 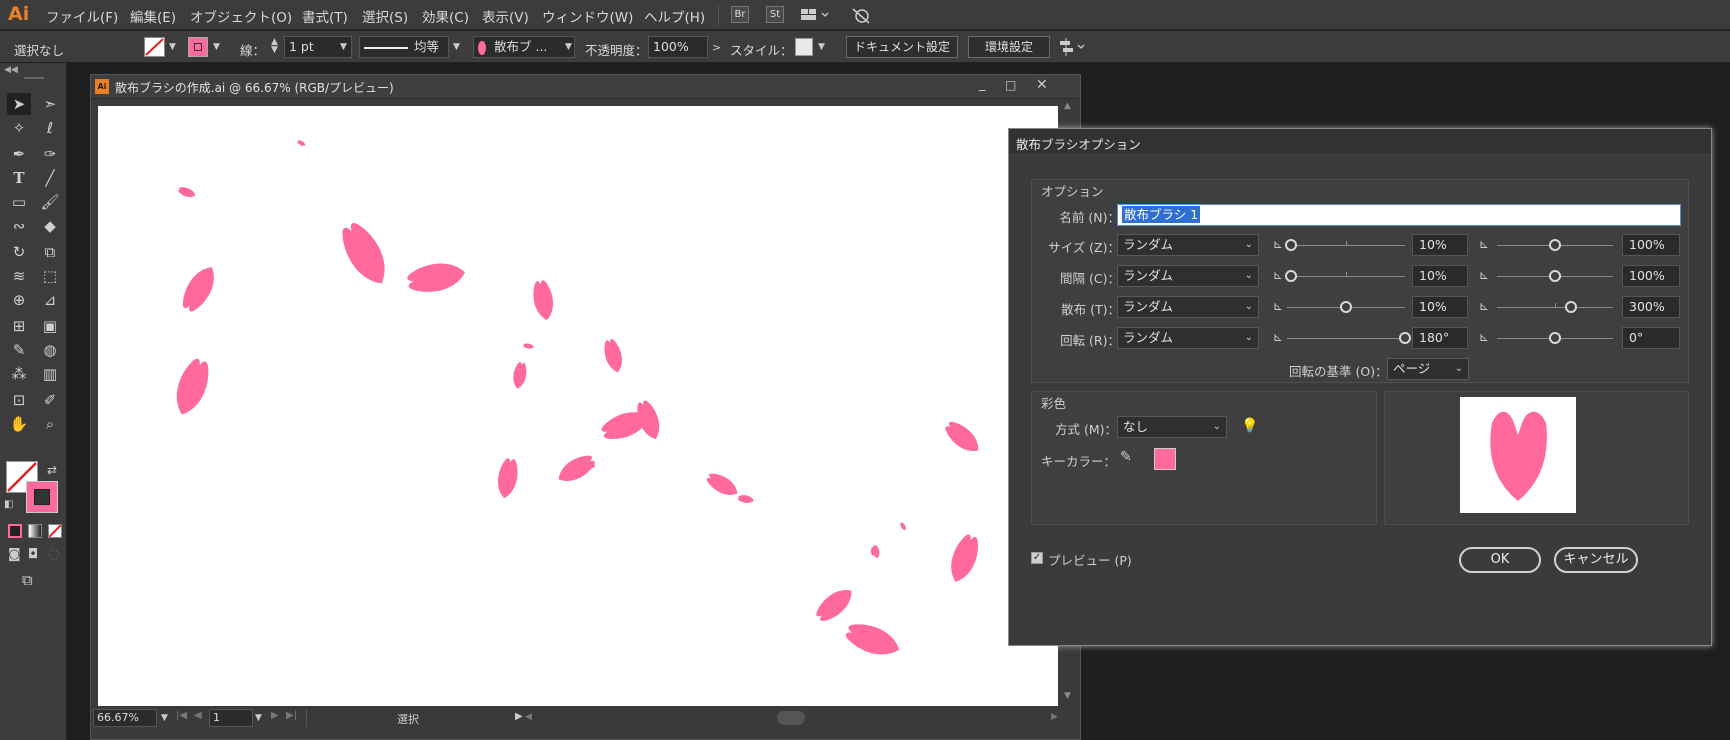 What do you see at coordinates (231, 718) in the screenshot?
I see `page-input: 1` at bounding box center [231, 718].